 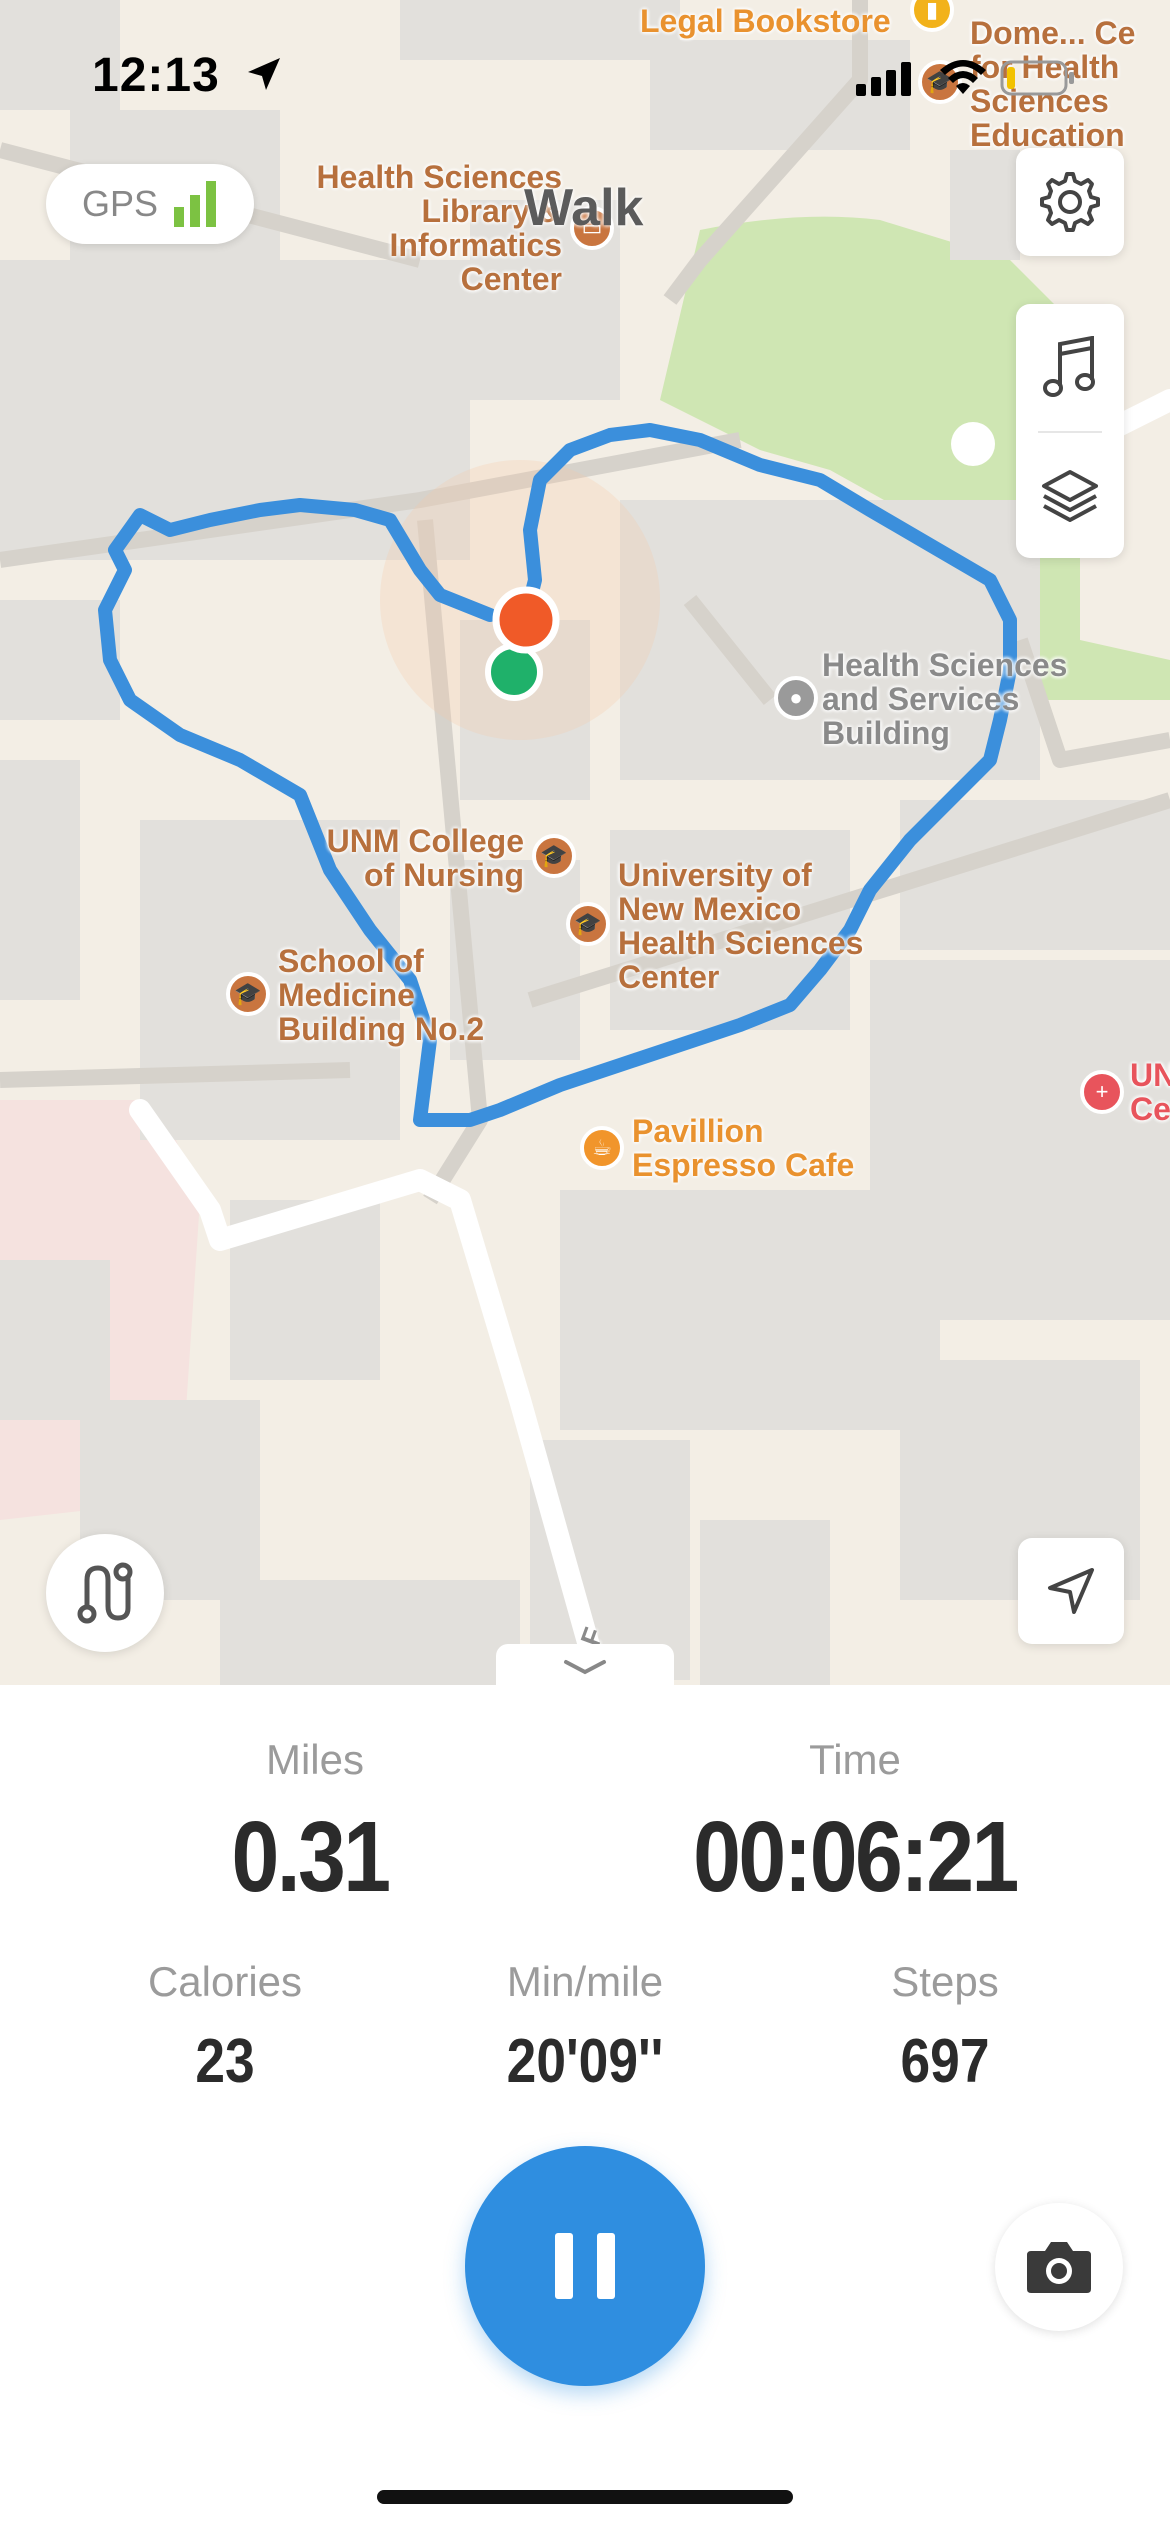 I want to click on calories-value: 23, so click(x=225, y=2061).